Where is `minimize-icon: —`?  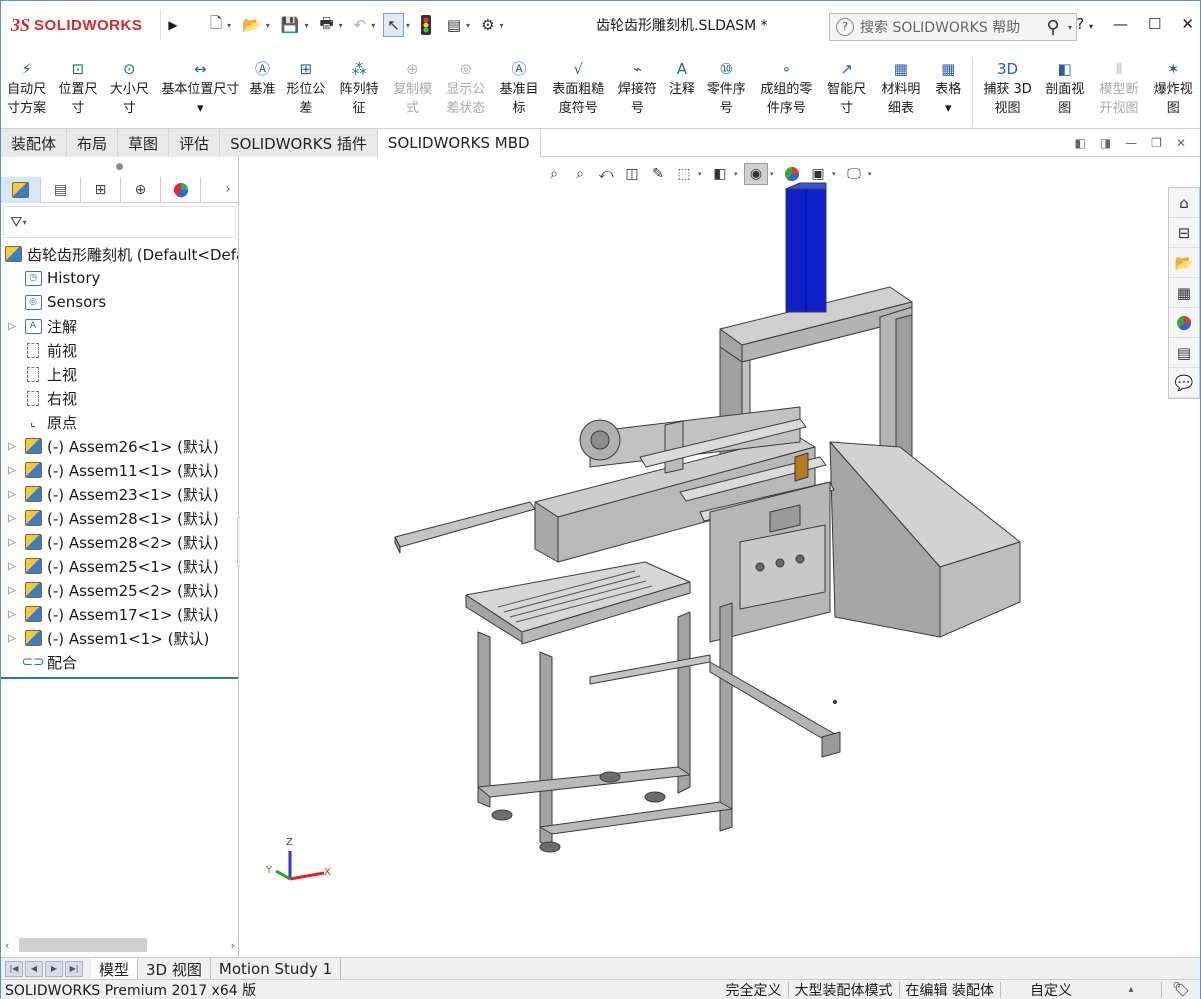
minimize-icon: — is located at coordinates (1120, 24).